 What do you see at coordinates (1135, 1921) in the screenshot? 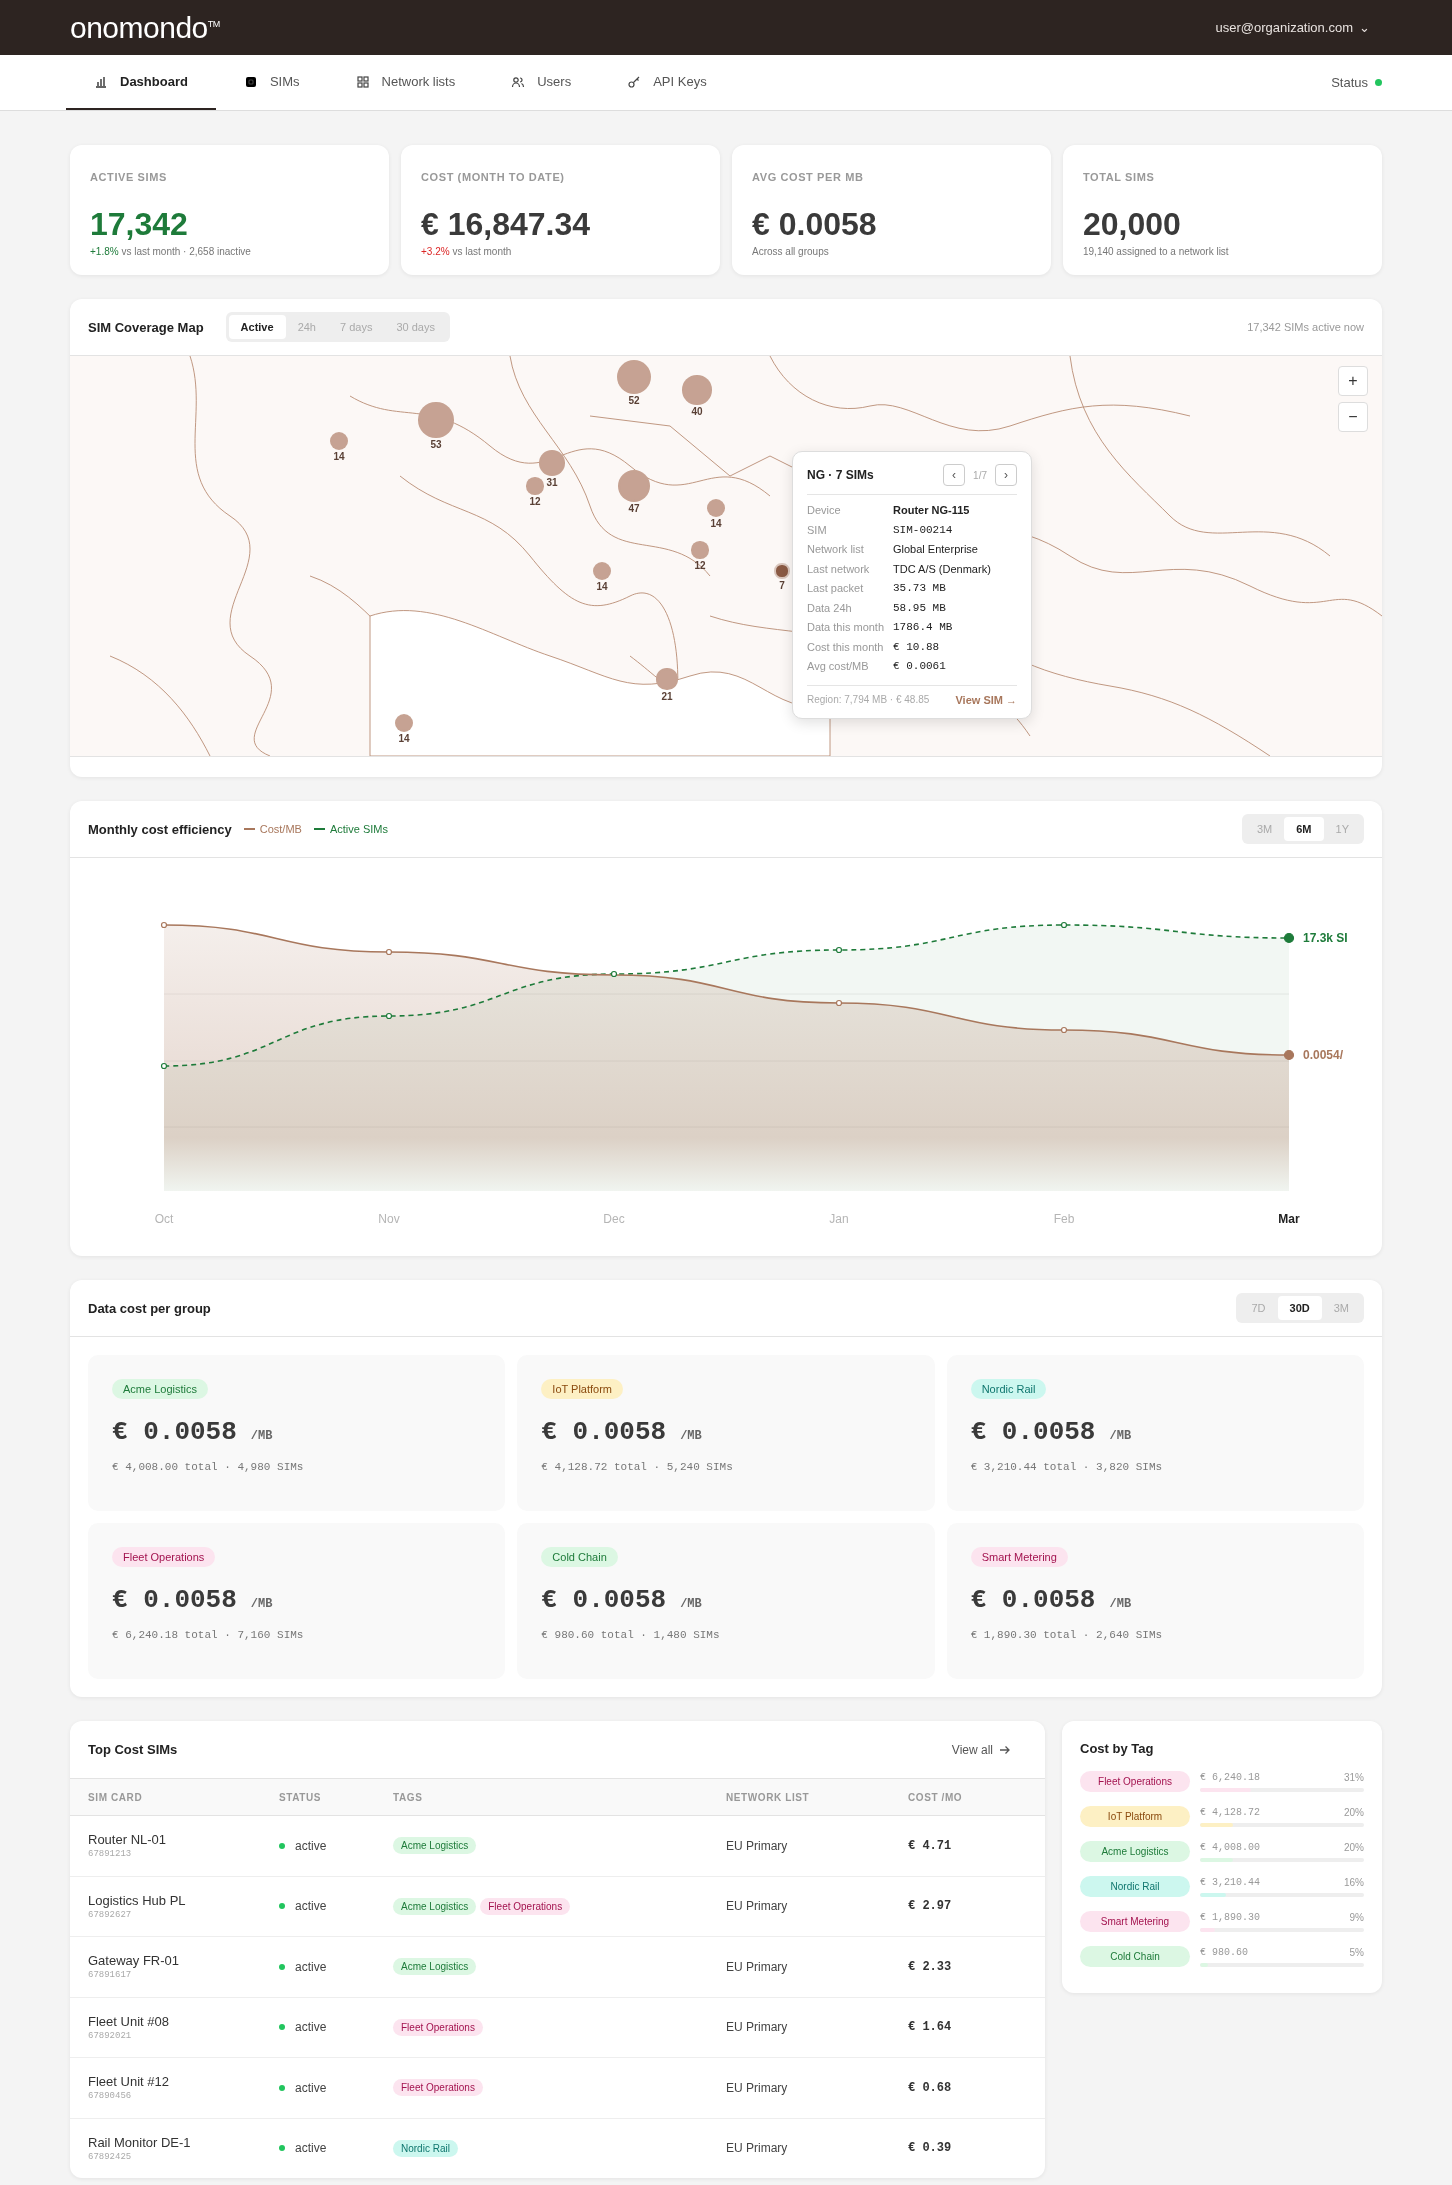
I see `tag: Smart Metering` at bounding box center [1135, 1921].